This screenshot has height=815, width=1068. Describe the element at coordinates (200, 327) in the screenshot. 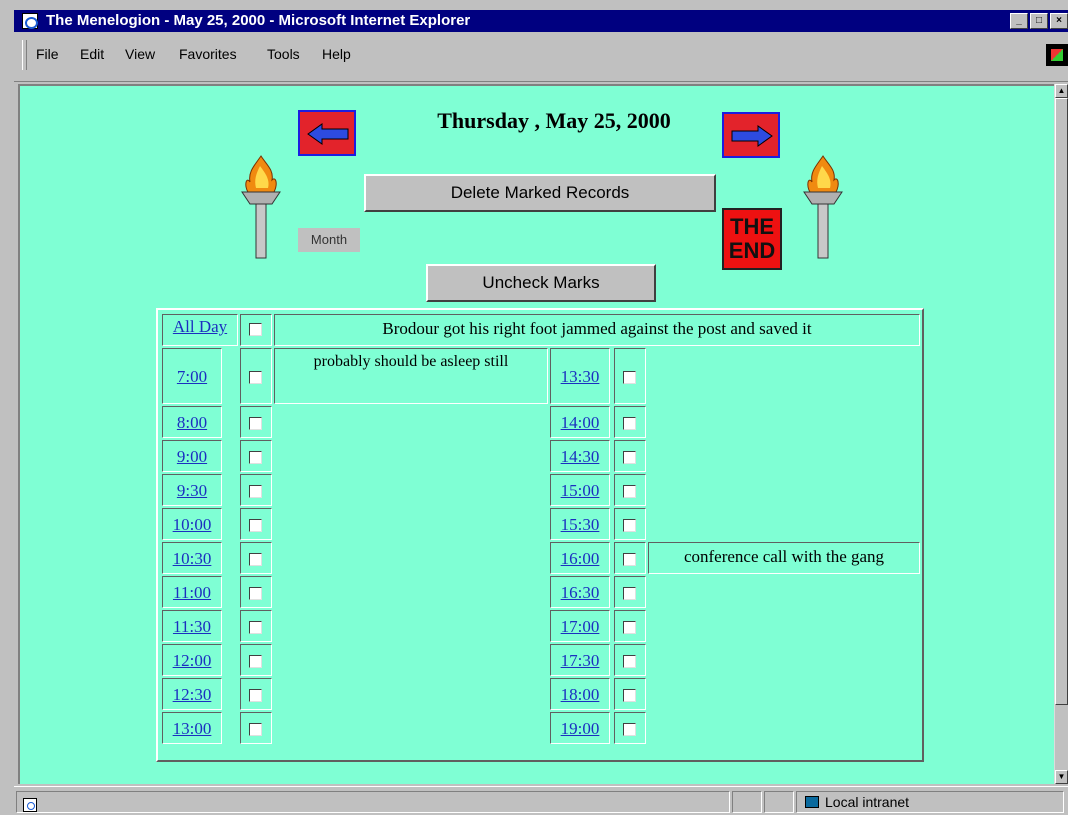

I see `allday-link: All Day` at that location.